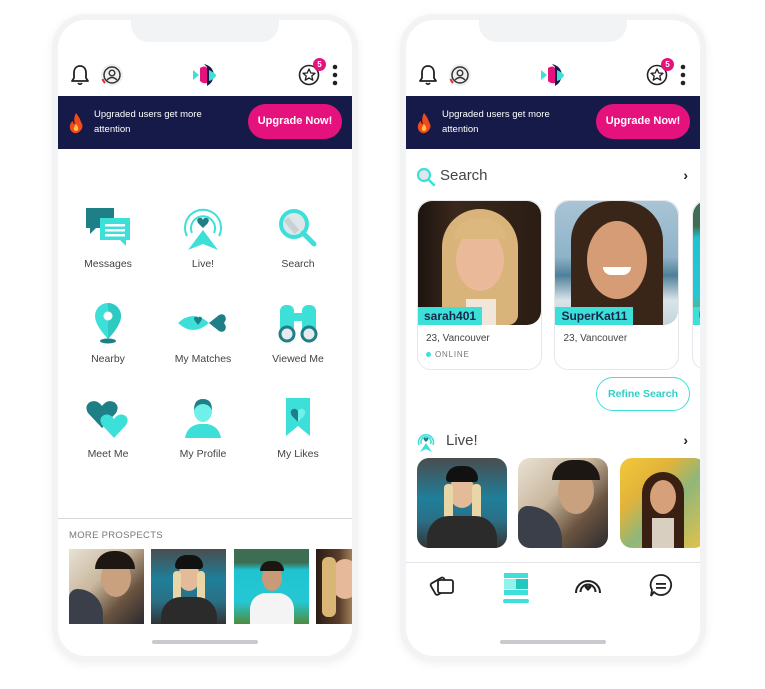 This screenshot has height=689, width=765. Describe the element at coordinates (464, 175) in the screenshot. I see `section-title: Search` at that location.